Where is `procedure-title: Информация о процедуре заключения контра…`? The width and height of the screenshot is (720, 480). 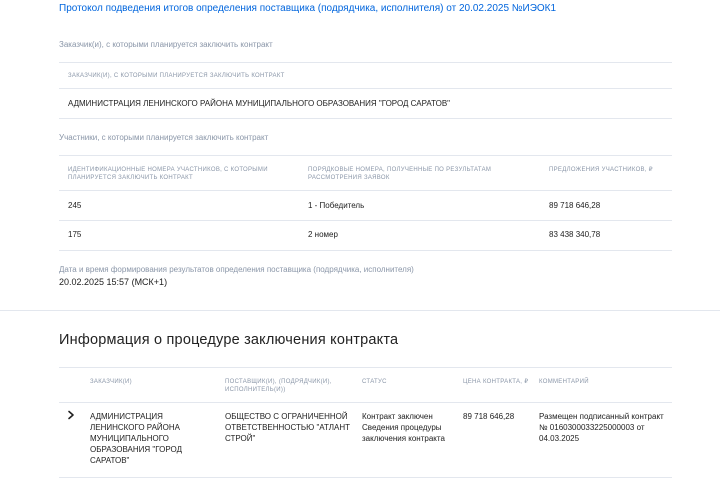
procedure-title: Информация о процедуре заключения контра… is located at coordinates (229, 340).